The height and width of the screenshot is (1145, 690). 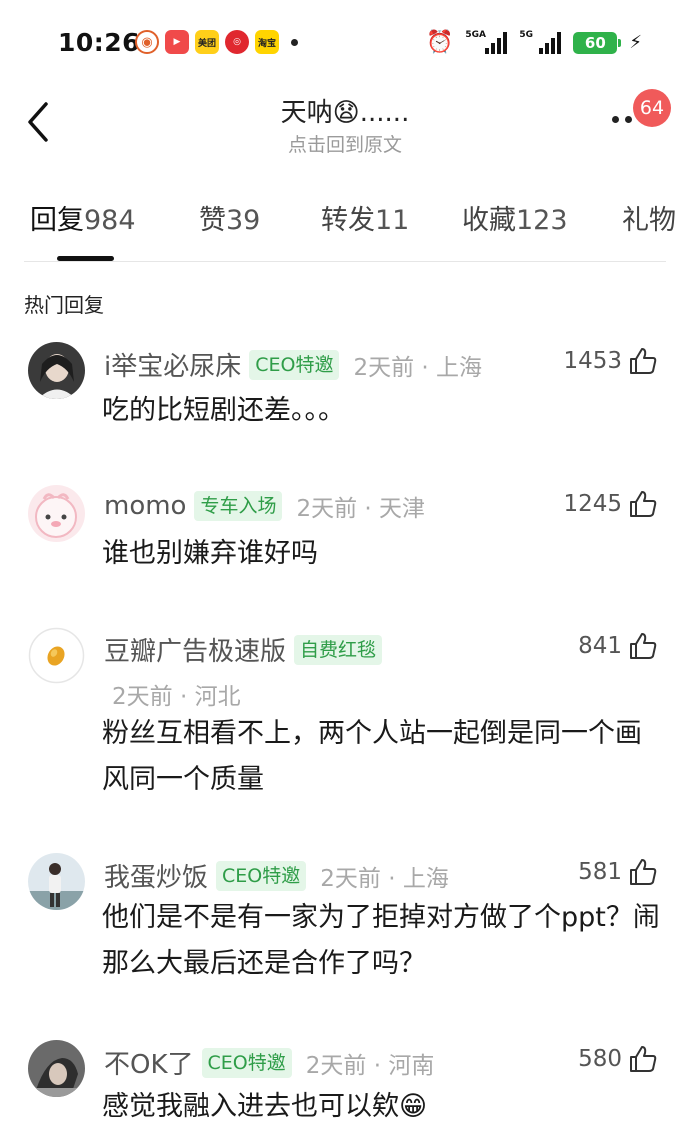 I want to click on like-button: 1245, so click(x=610, y=504).